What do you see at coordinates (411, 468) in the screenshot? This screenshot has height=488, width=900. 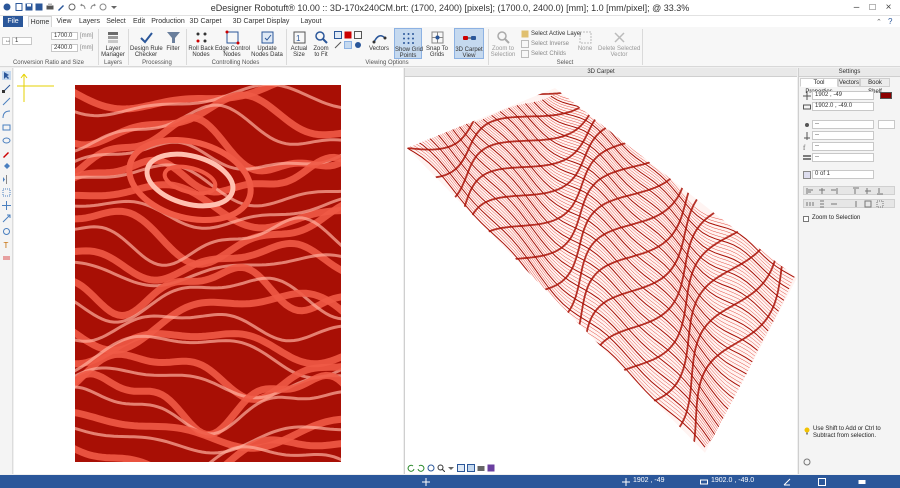 I see `rotate-left-icon` at bounding box center [411, 468].